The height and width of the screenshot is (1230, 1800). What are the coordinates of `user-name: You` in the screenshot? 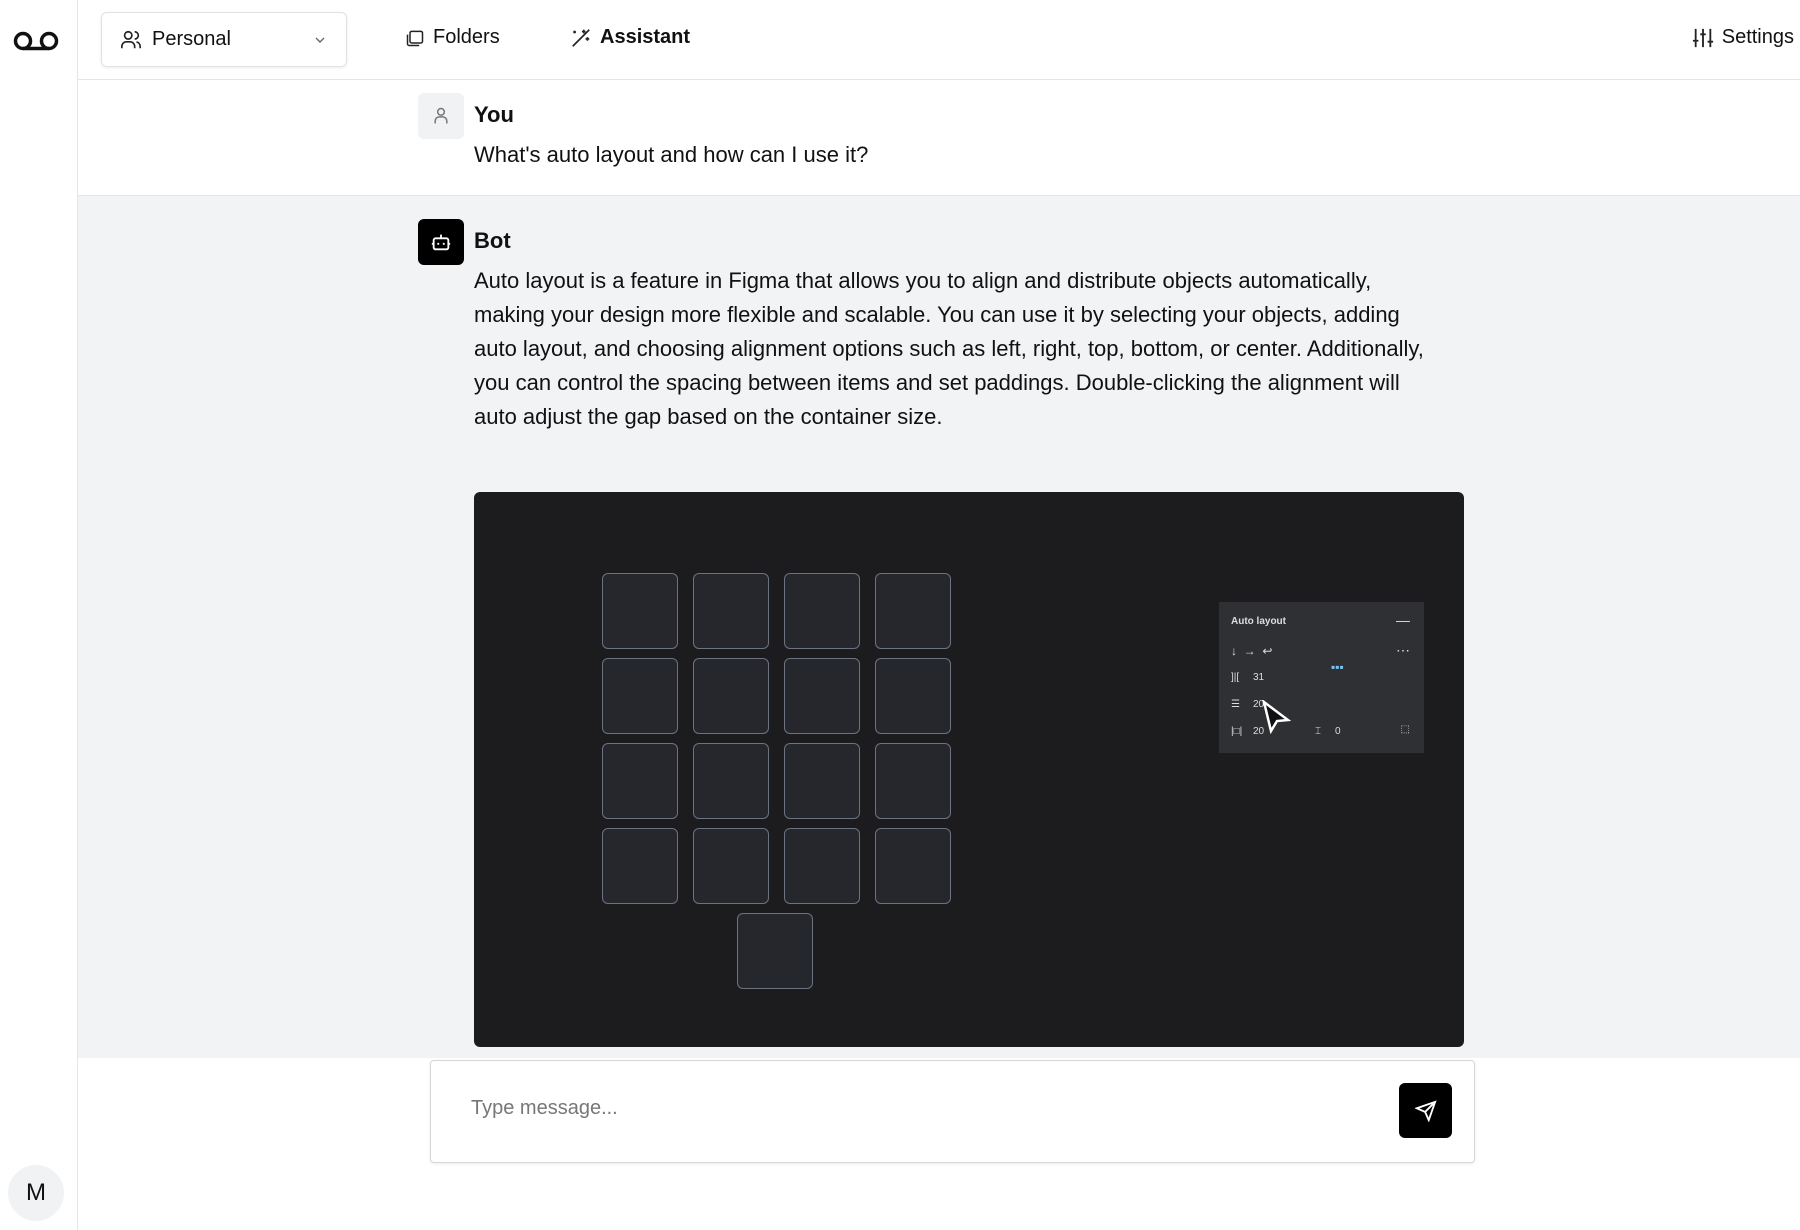 It's located at (494, 114).